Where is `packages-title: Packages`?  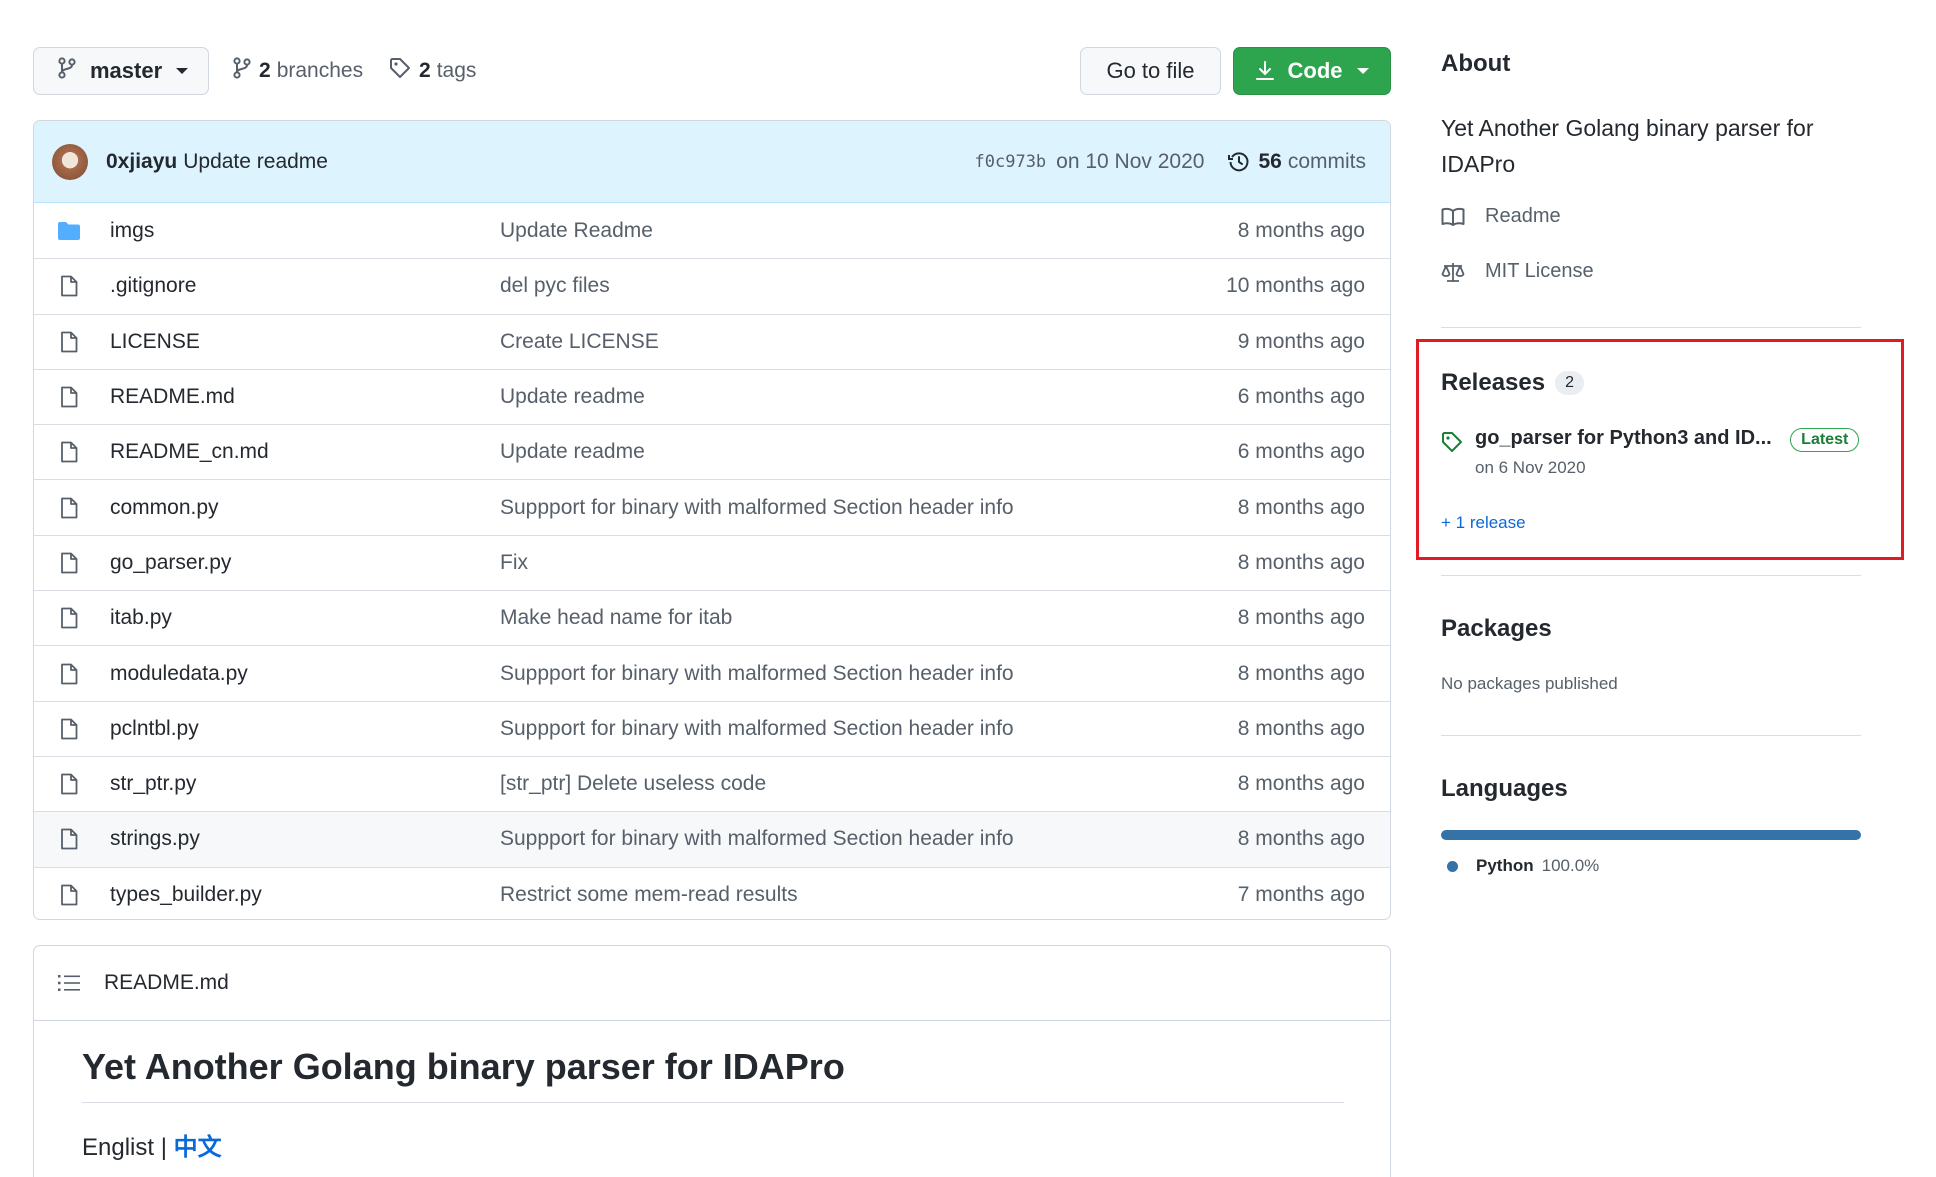 packages-title: Packages is located at coordinates (1496, 629).